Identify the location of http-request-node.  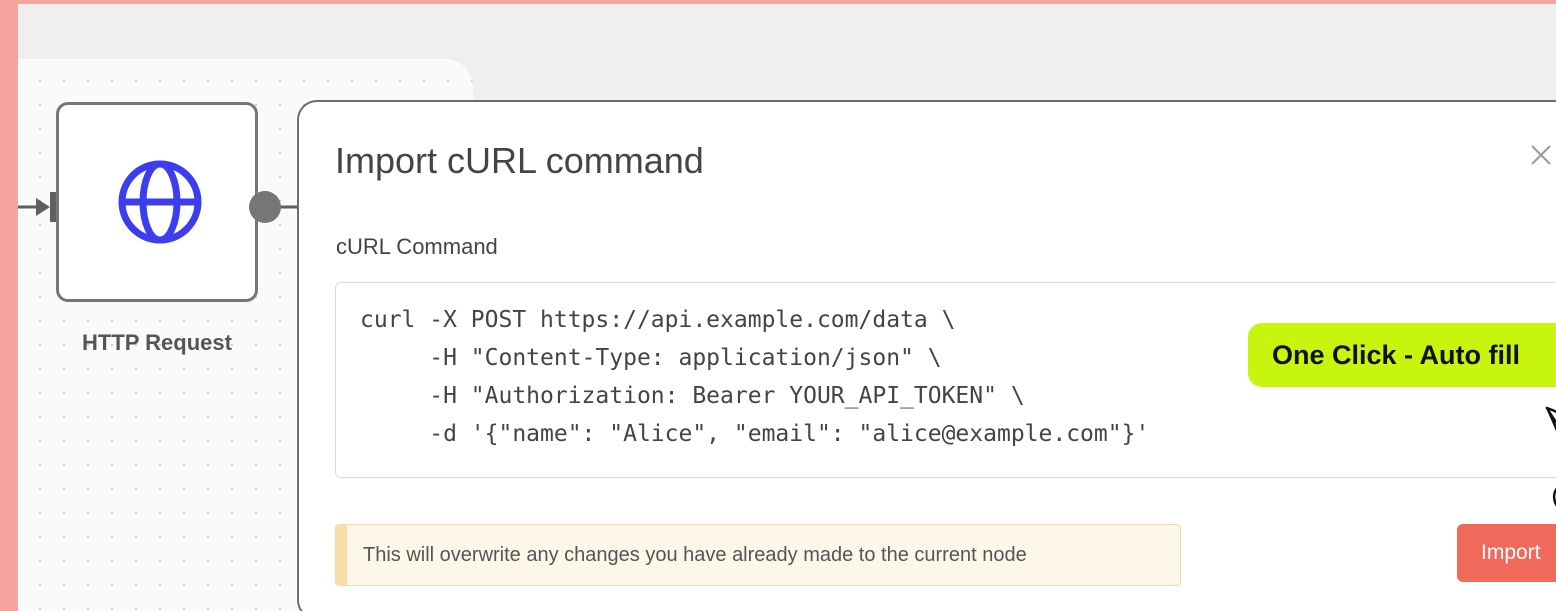
(157, 202).